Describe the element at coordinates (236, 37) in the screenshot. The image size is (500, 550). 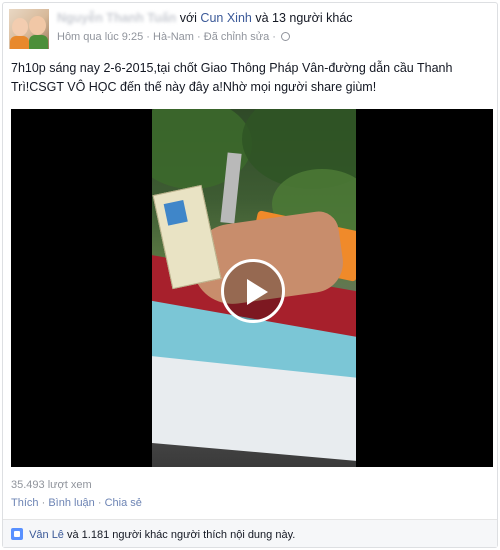
I see `edited-link: Đã chỉnh sửa` at that location.